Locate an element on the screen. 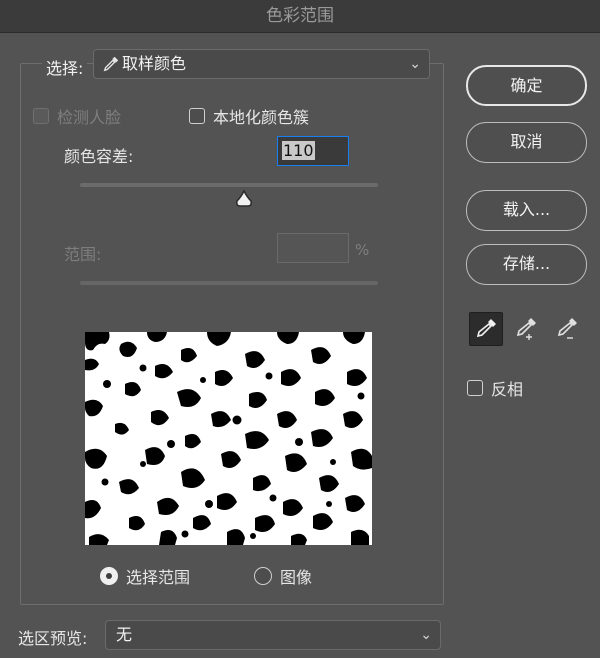 Image resolution: width=600 pixels, height=658 pixels. fuzziness-slider-thumb is located at coordinates (244, 199).